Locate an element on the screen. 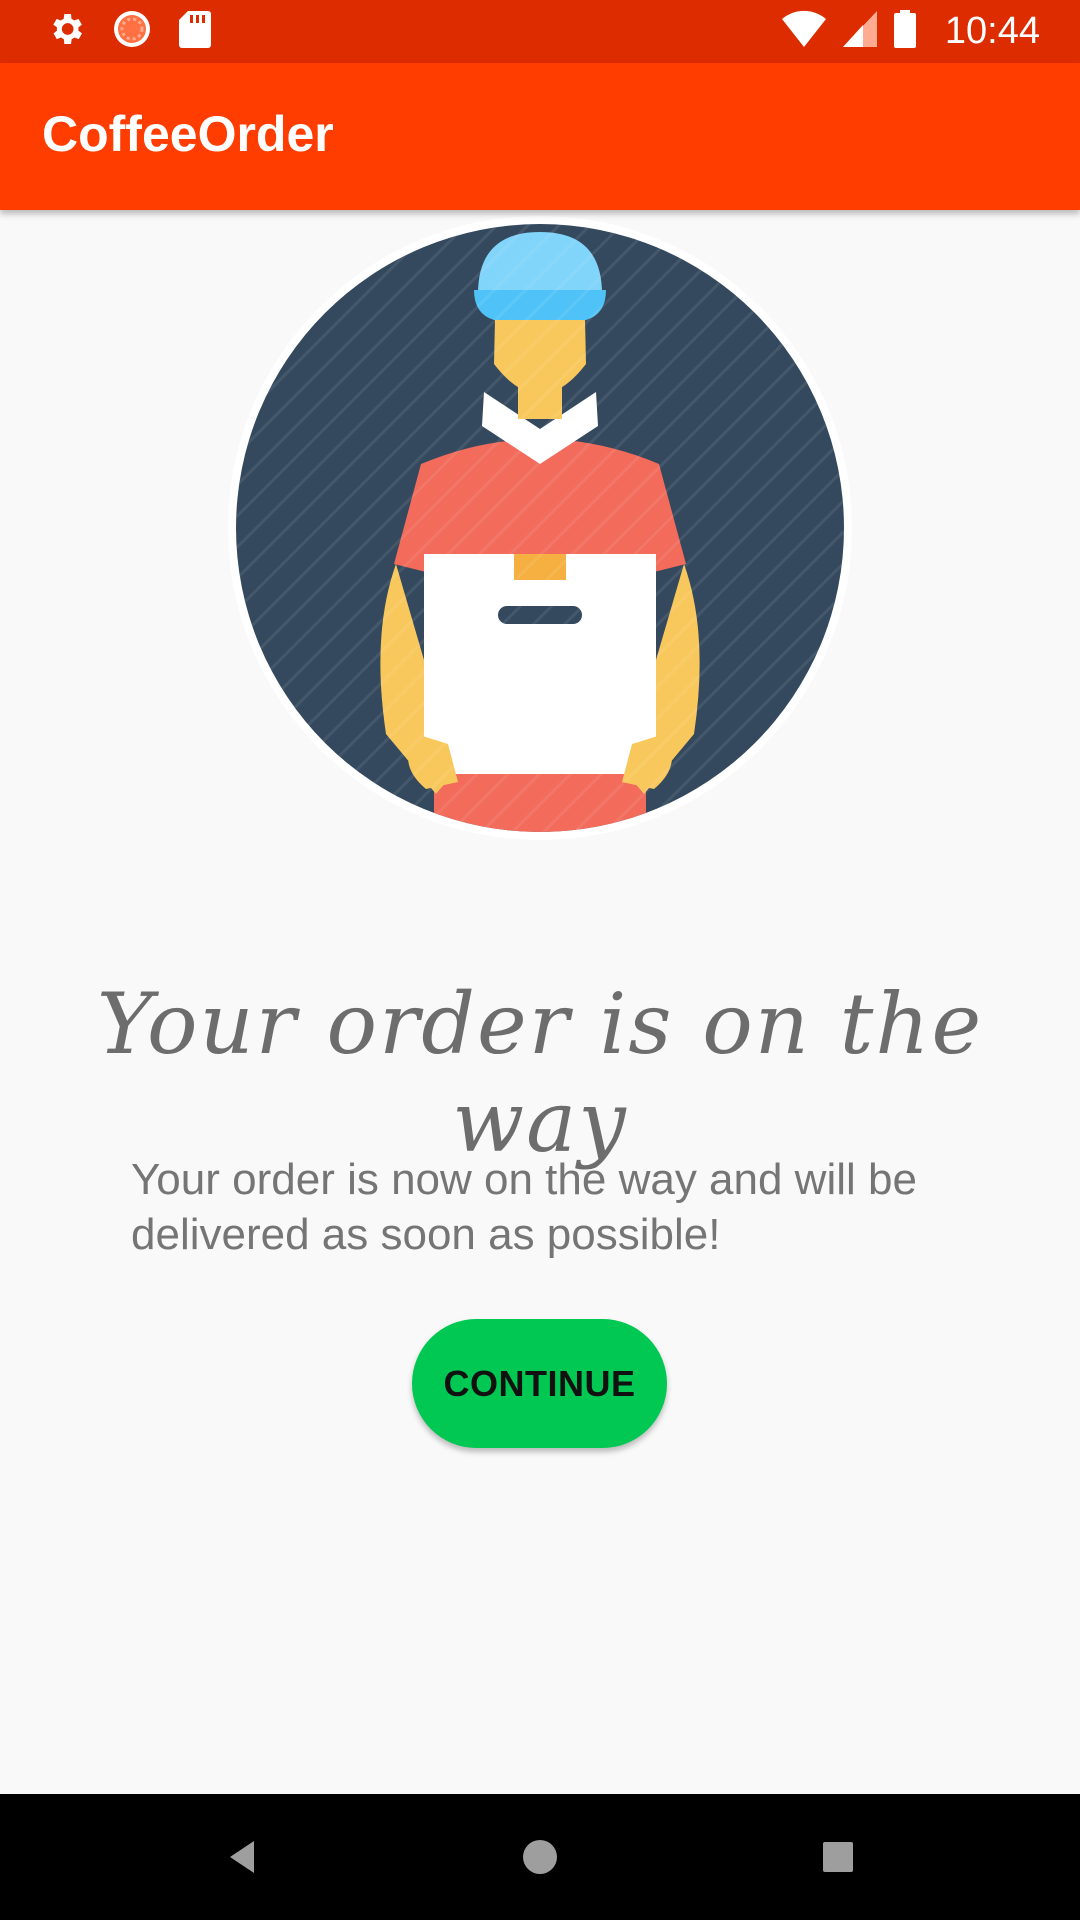 Image resolution: width=1080 pixels, height=1920 pixels. order-heading: Your order is on the way is located at coordinates (540, 1073).